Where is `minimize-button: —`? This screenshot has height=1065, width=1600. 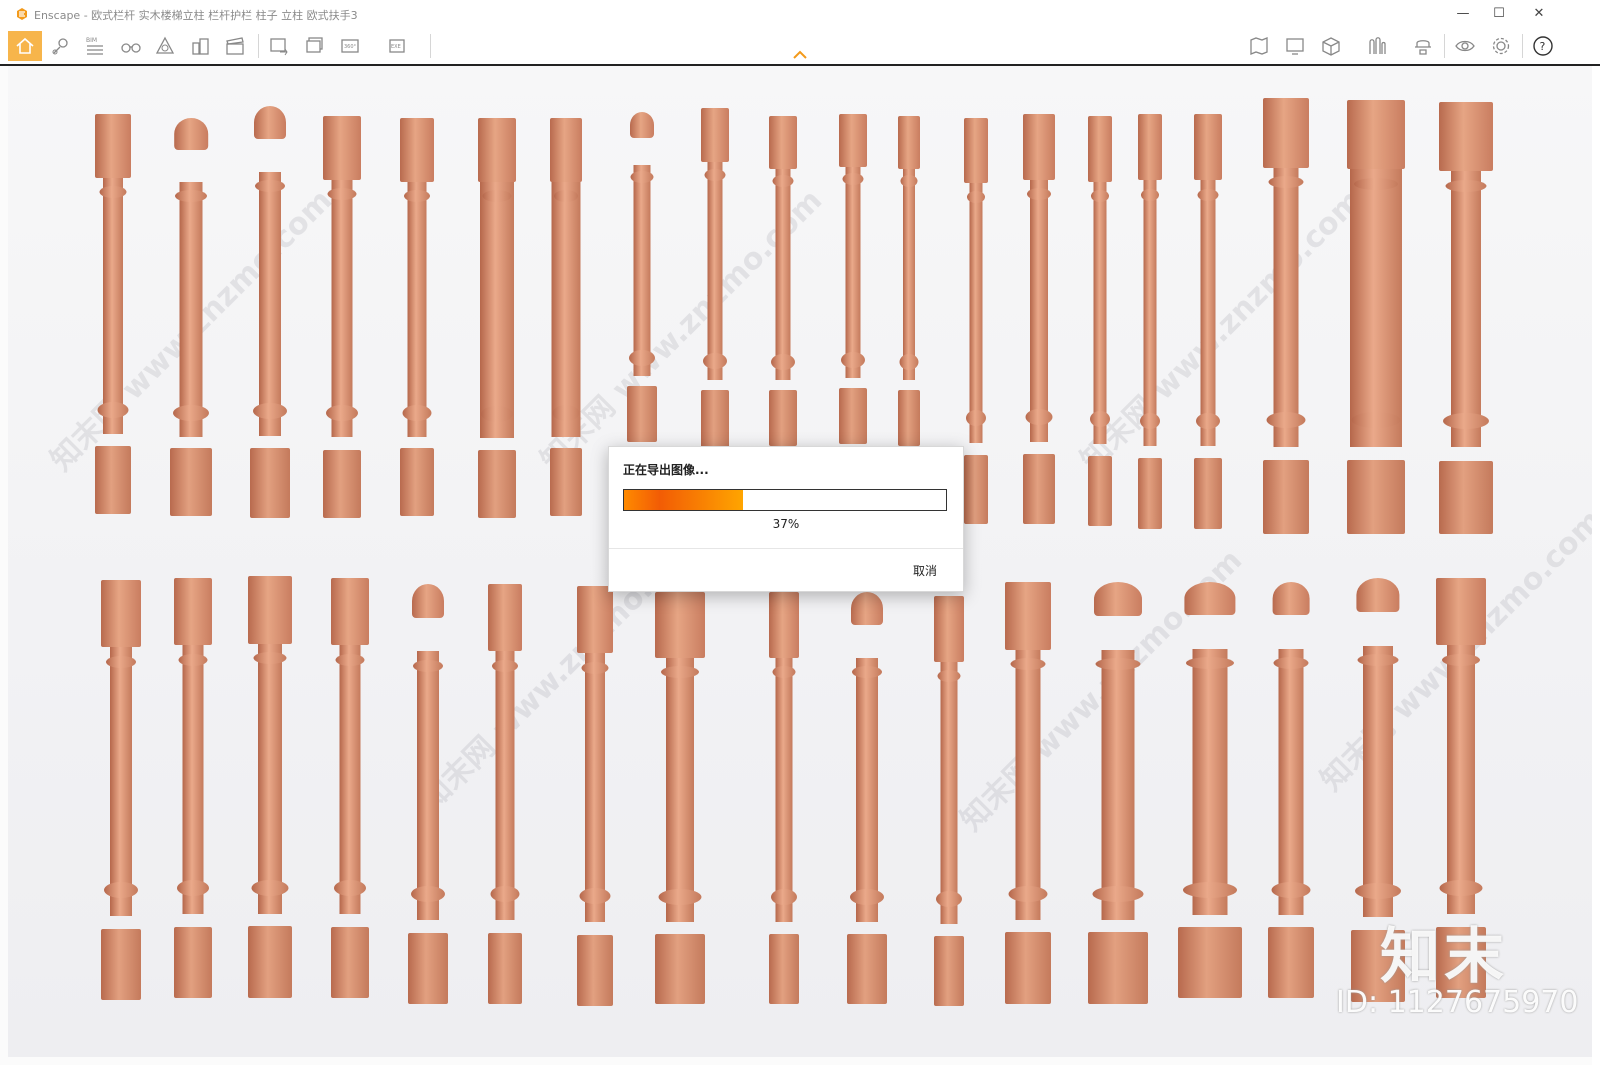
minimize-button: — is located at coordinates (1463, 14).